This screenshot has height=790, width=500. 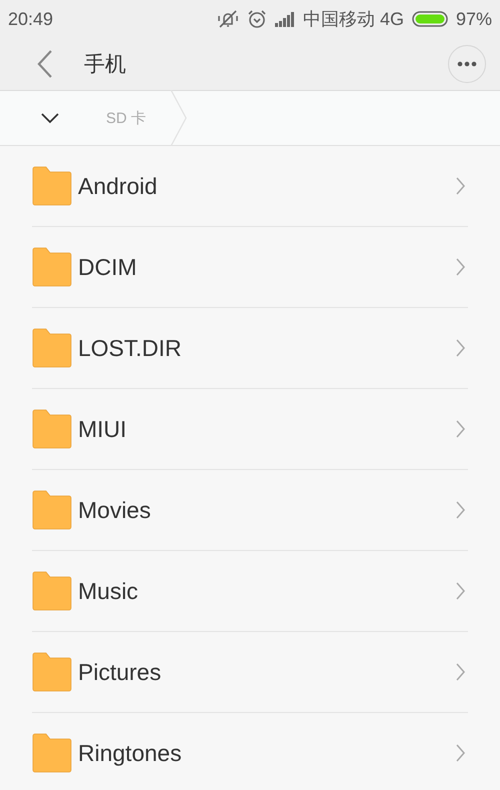 What do you see at coordinates (267, 267) in the screenshot?
I see `folder-name: DCIM` at bounding box center [267, 267].